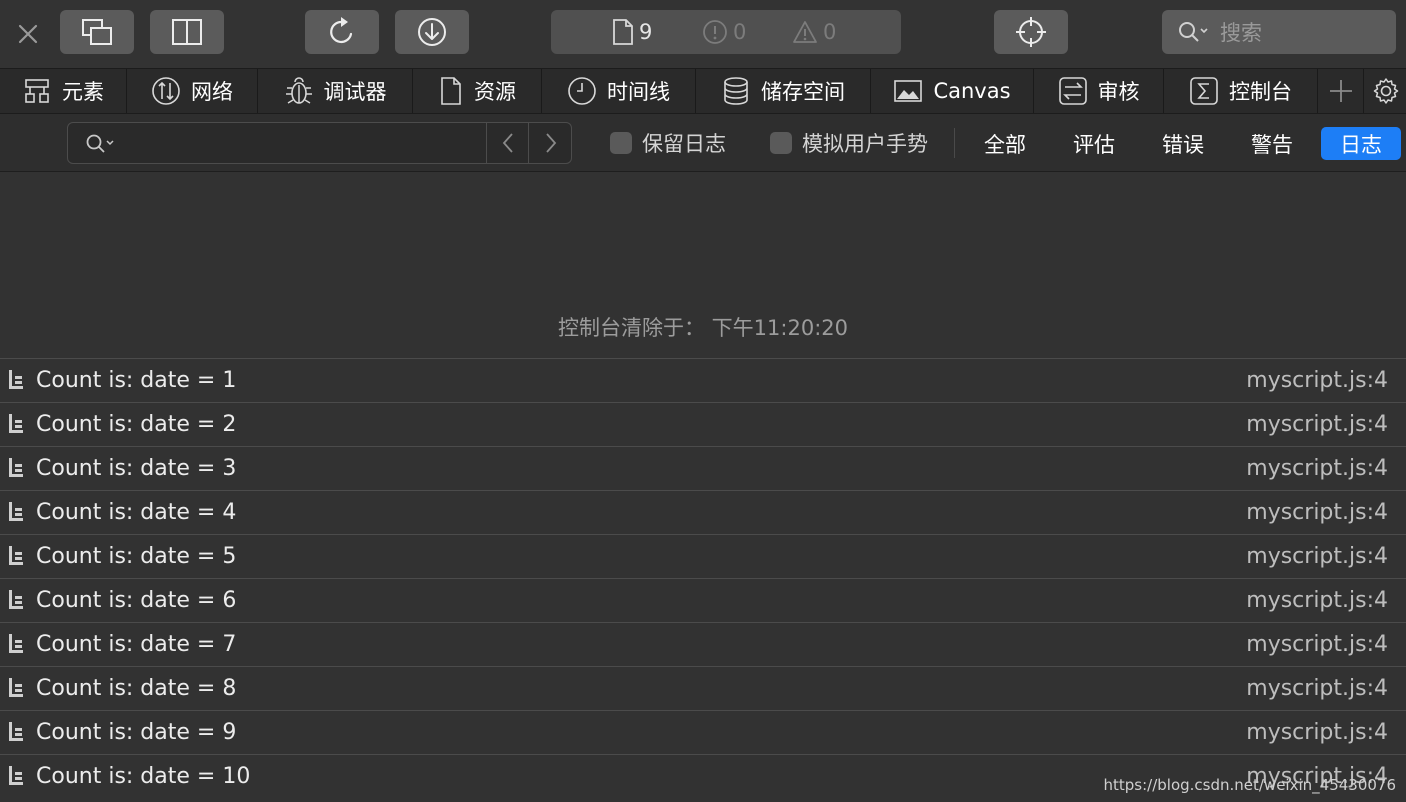 The width and height of the screenshot is (1406, 802). What do you see at coordinates (298, 90) in the screenshot?
I see `debugger-bug-icon` at bounding box center [298, 90].